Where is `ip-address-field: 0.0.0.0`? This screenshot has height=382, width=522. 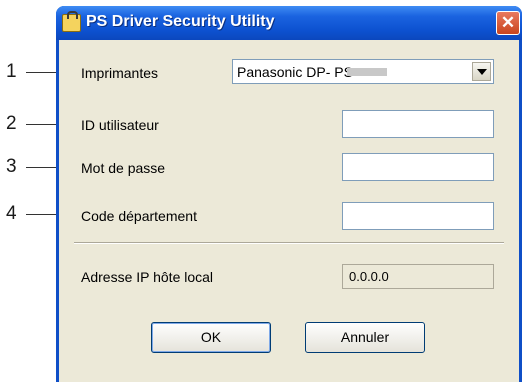 ip-address-field: 0.0.0.0 is located at coordinates (418, 276).